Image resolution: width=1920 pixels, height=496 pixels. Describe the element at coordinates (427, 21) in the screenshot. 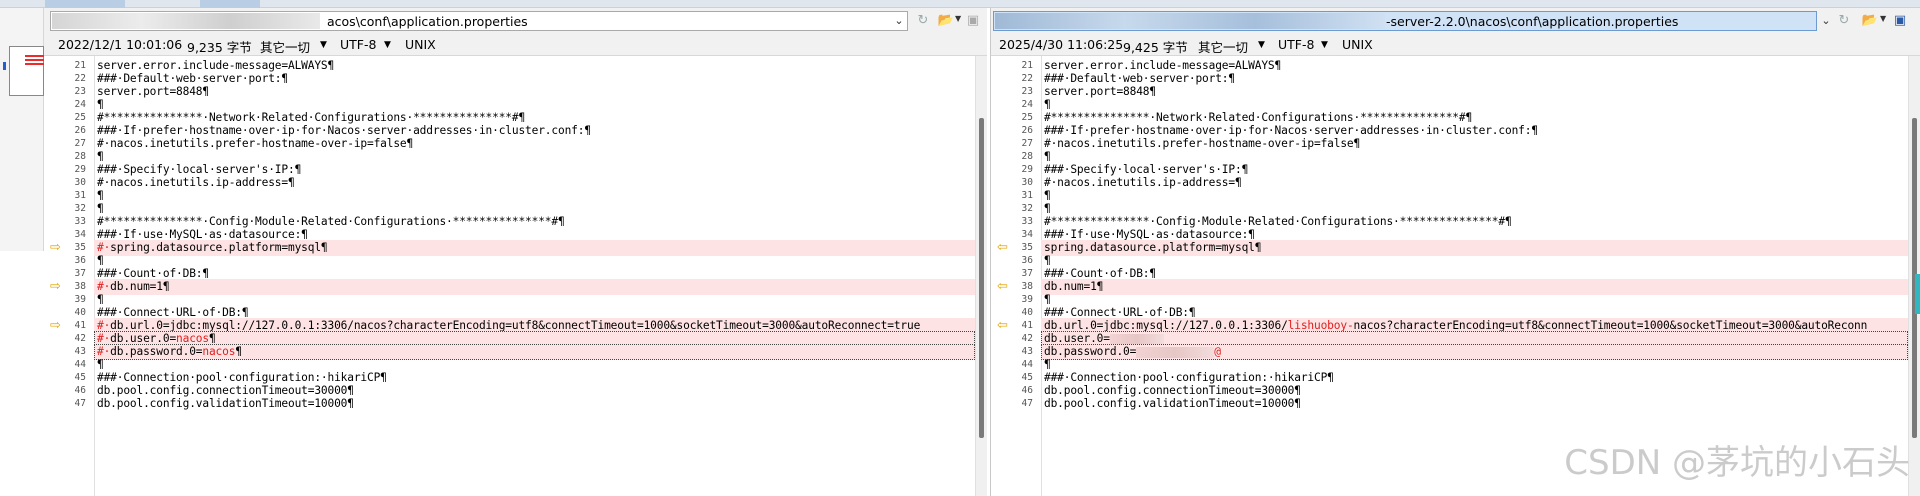

I see `left-path-text: acos\conf\application.properties` at that location.